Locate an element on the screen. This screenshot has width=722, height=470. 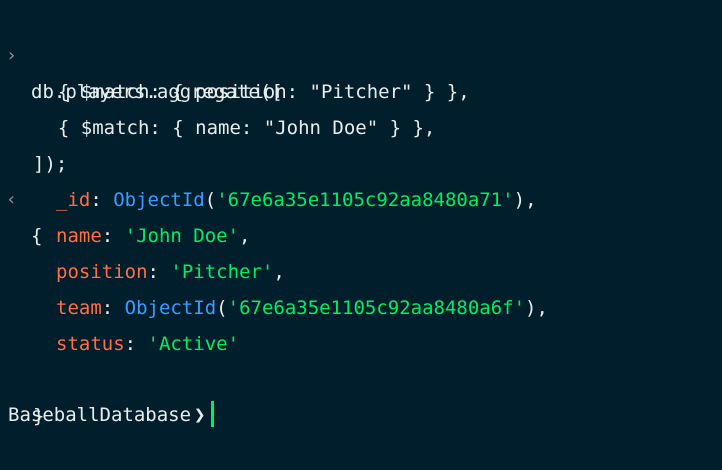
field-value: 'Pitcher' is located at coordinates (222, 272).